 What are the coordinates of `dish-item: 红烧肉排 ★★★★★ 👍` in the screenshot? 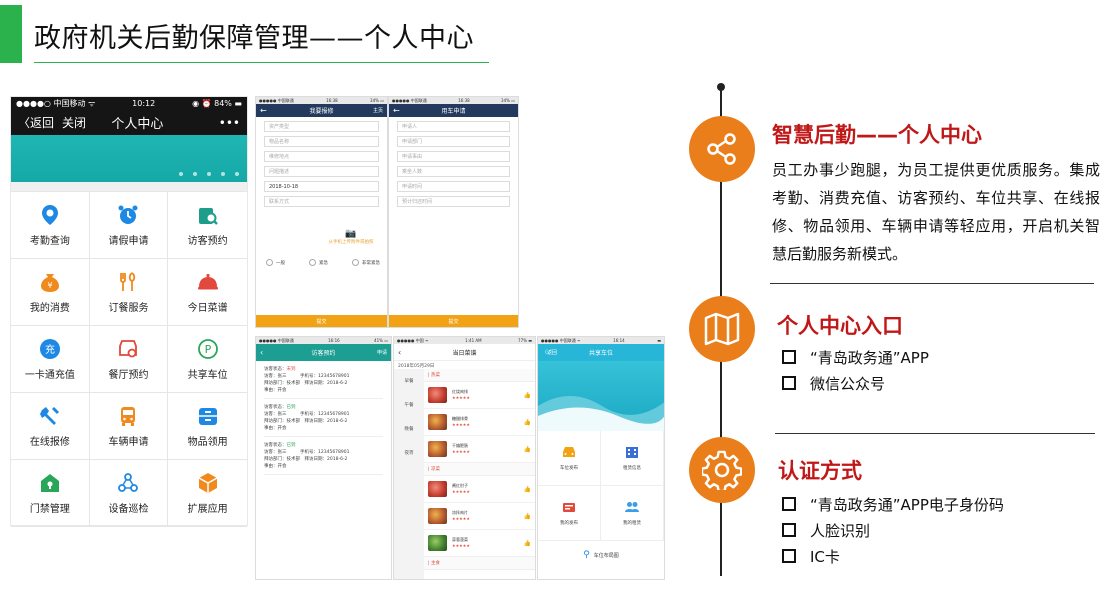 It's located at (479, 395).